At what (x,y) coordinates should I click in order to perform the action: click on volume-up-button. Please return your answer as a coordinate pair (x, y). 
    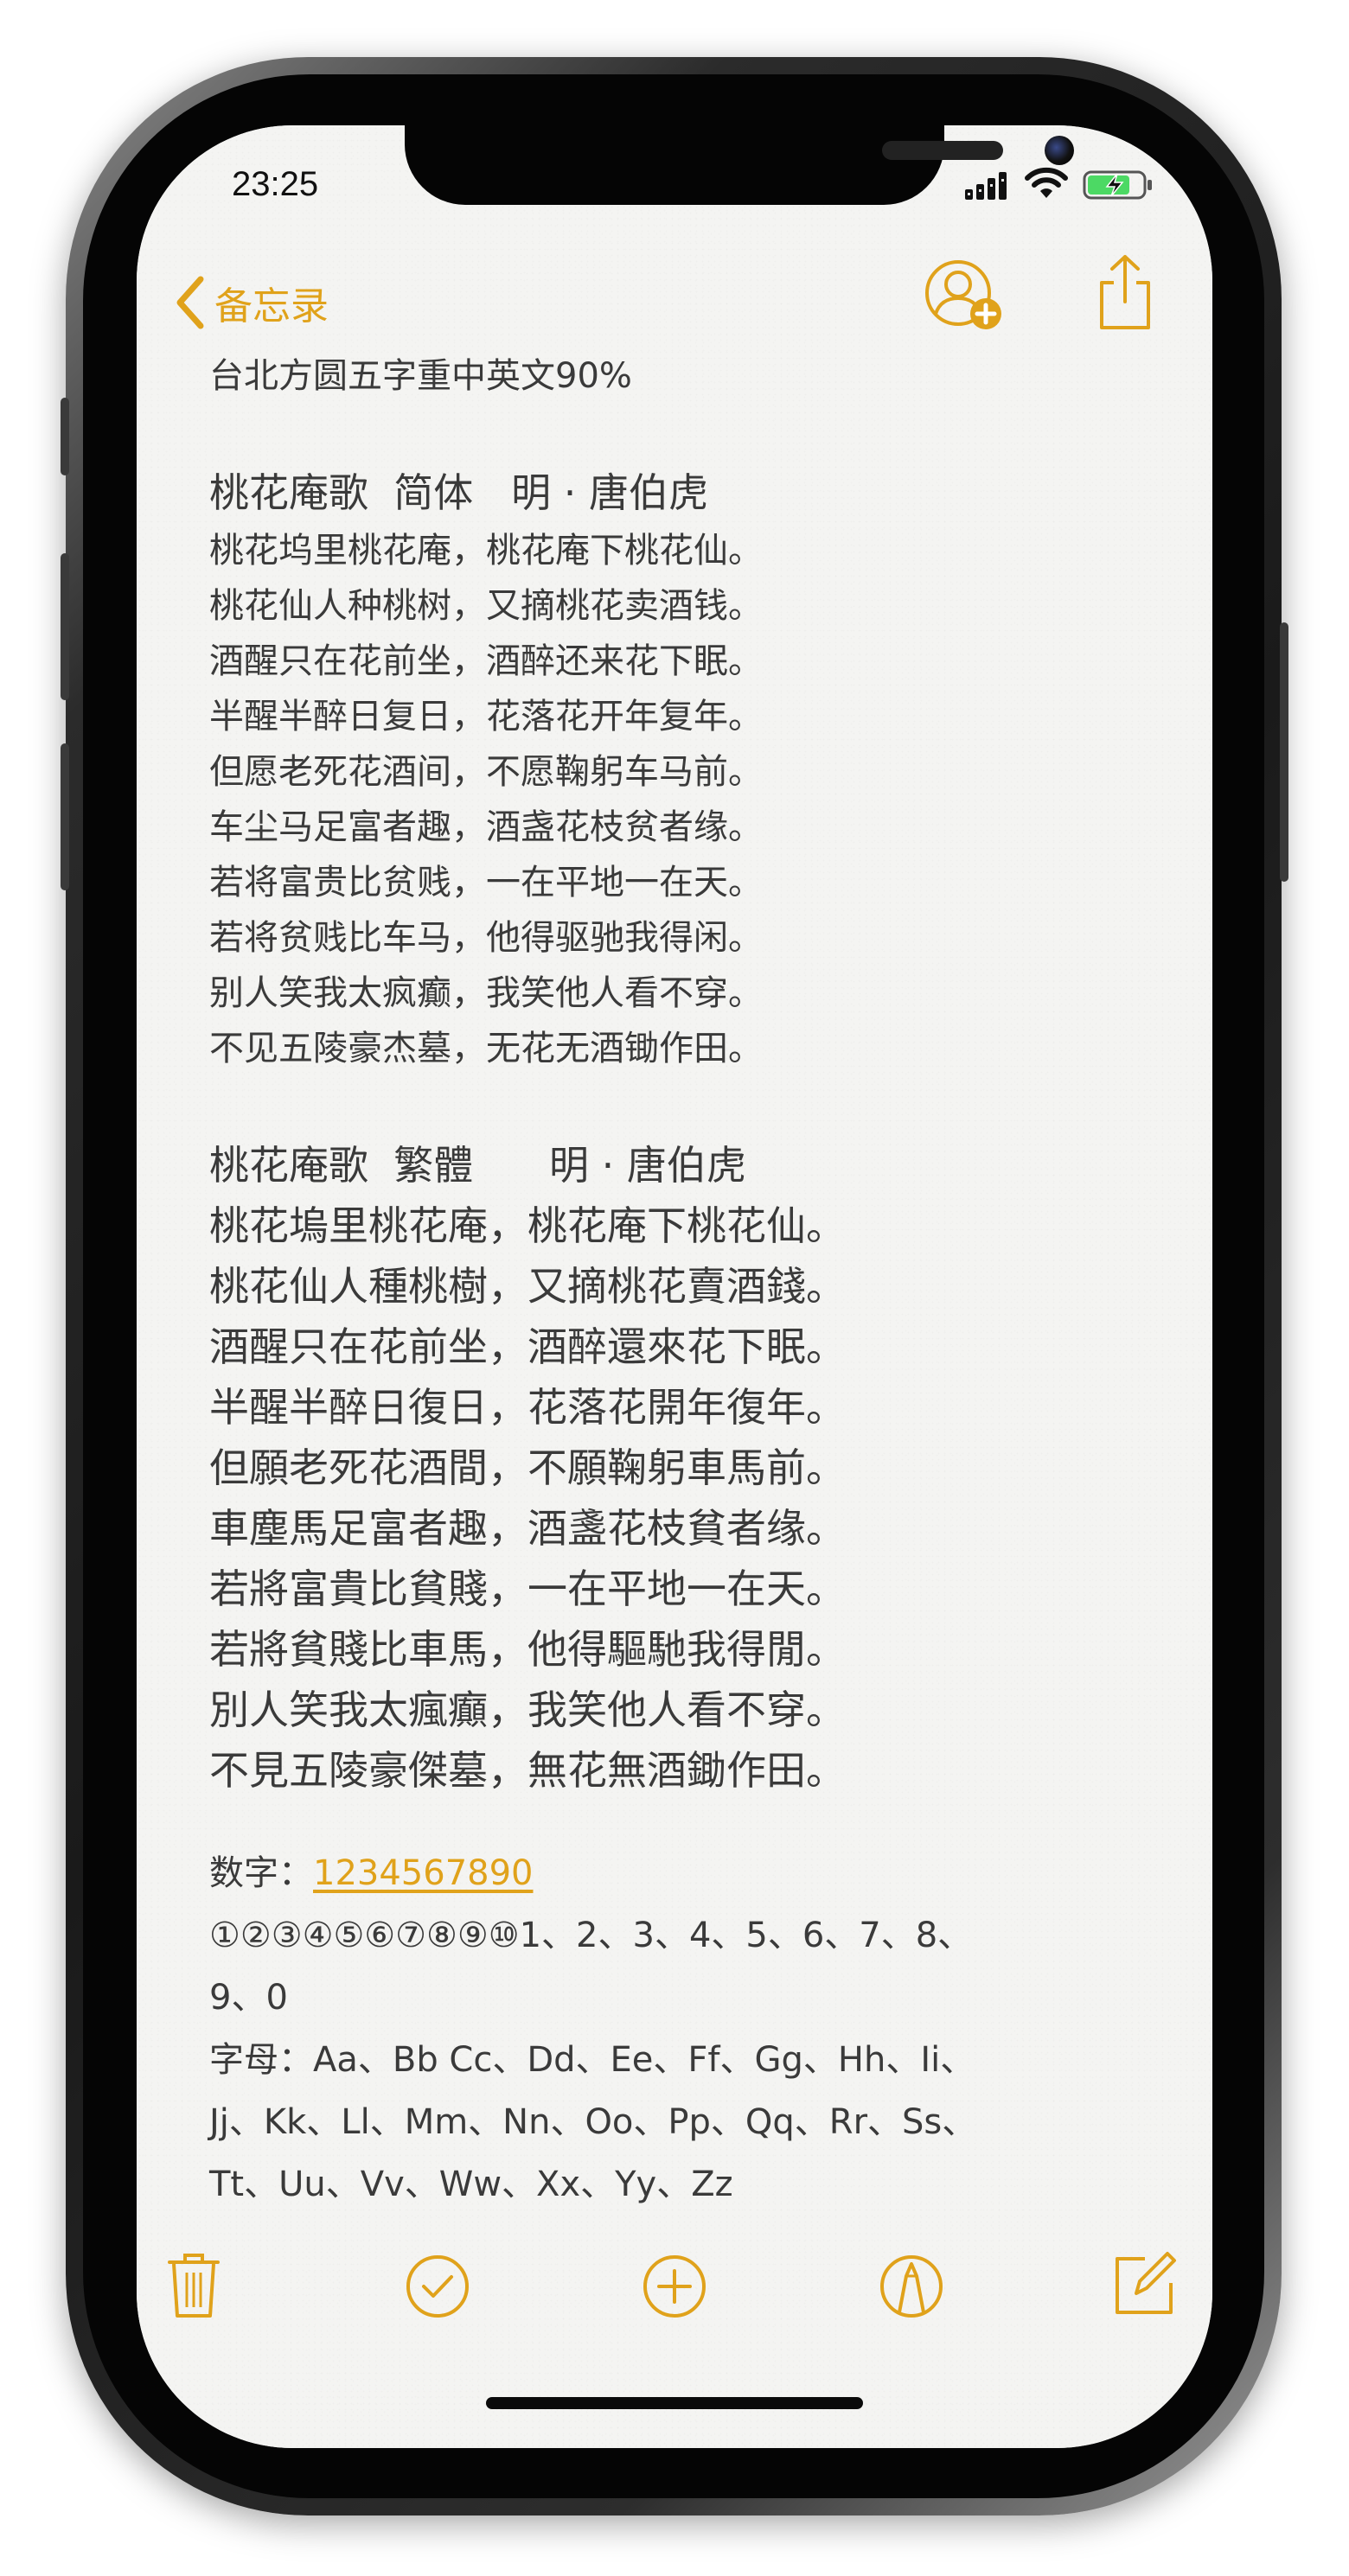
    Looking at the image, I should click on (65, 626).